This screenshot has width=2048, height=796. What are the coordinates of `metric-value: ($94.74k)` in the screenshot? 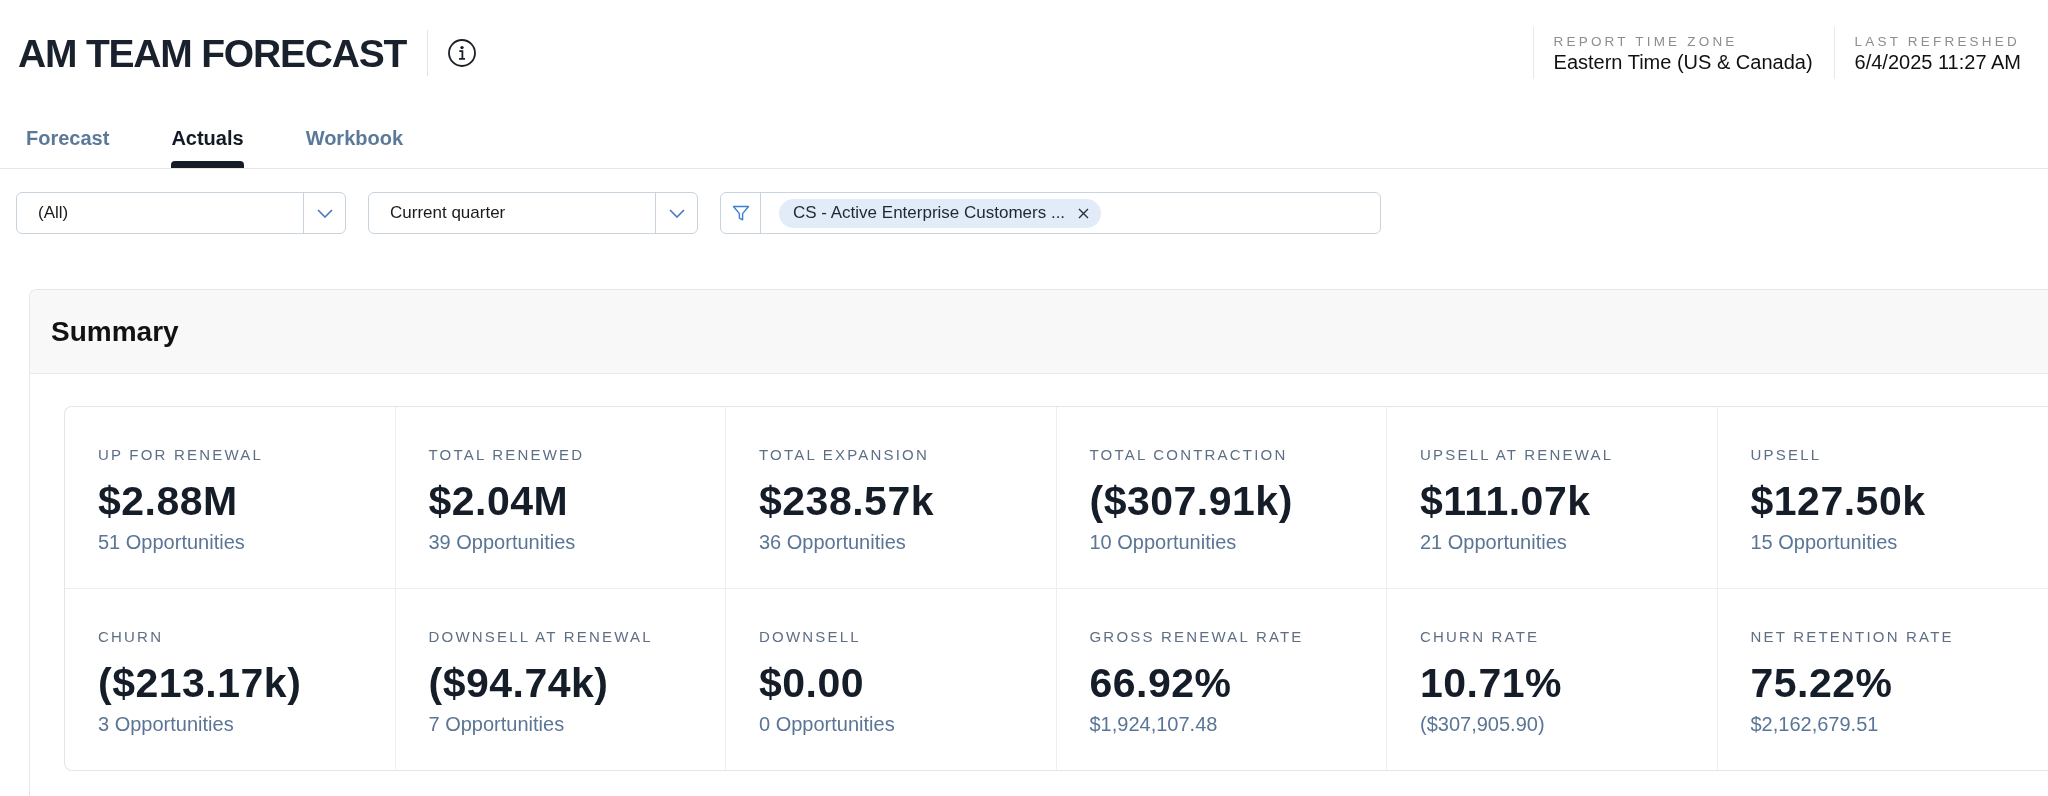 It's located at (519, 683).